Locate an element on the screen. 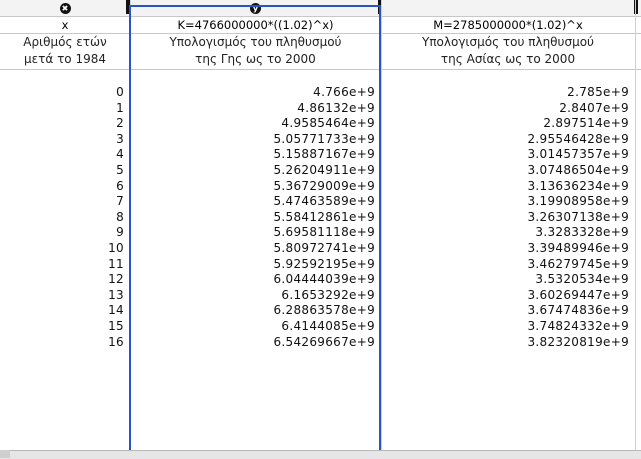 The image size is (641, 459). data-cell-x: 3 is located at coordinates (65, 139).